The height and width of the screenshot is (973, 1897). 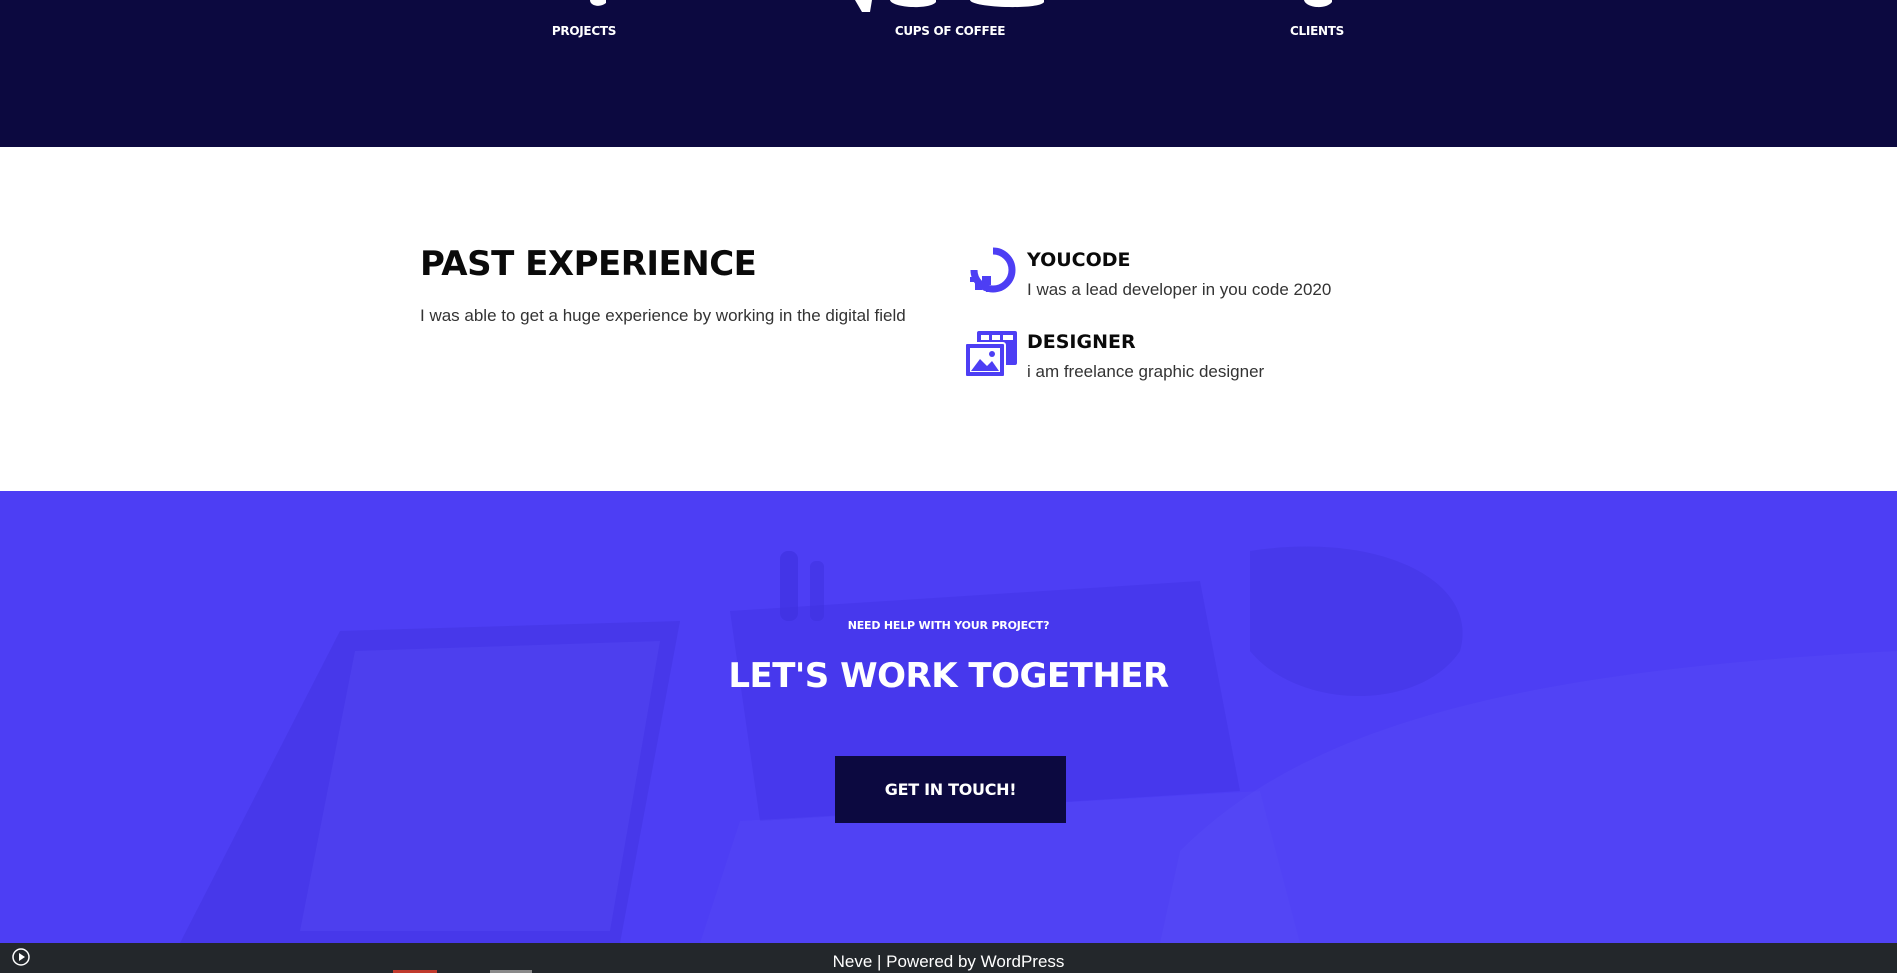 I want to click on cta-headline: LET'S WORK TOGETHER, so click(x=948, y=676).